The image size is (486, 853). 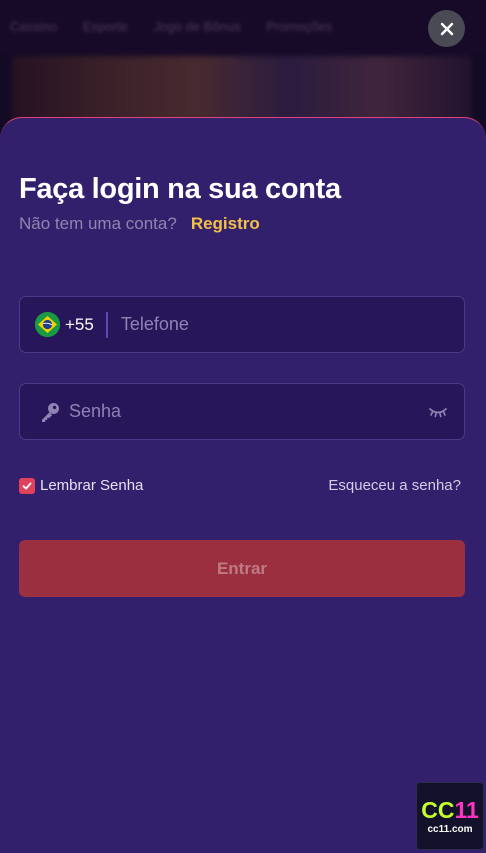 I want to click on register-link: Registro, so click(x=225, y=224).